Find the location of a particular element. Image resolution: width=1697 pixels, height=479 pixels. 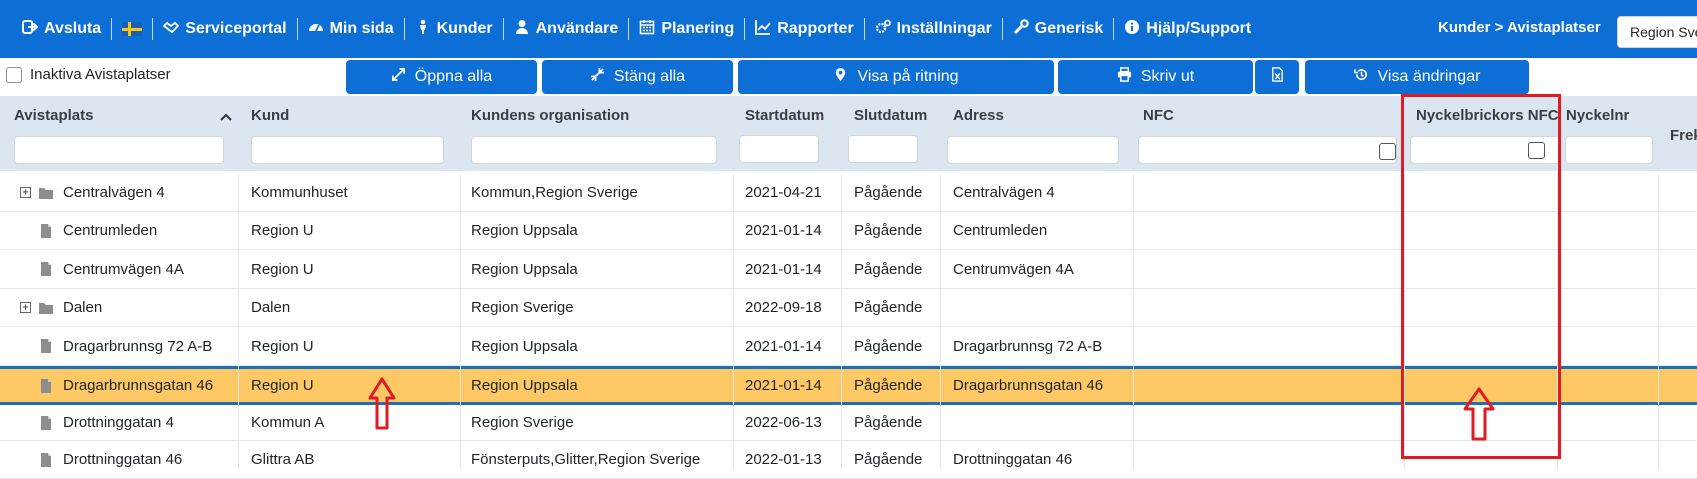

sign-out-icon is located at coordinates (30, 29).